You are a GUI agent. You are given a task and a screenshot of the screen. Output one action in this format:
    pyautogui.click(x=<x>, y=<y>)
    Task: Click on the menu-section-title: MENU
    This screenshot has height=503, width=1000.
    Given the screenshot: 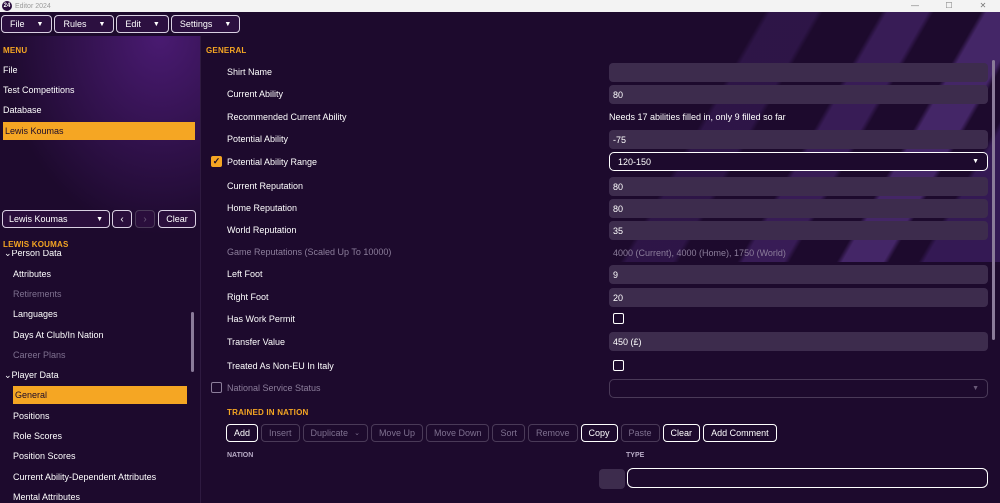 What is the action you would take?
    pyautogui.click(x=15, y=50)
    